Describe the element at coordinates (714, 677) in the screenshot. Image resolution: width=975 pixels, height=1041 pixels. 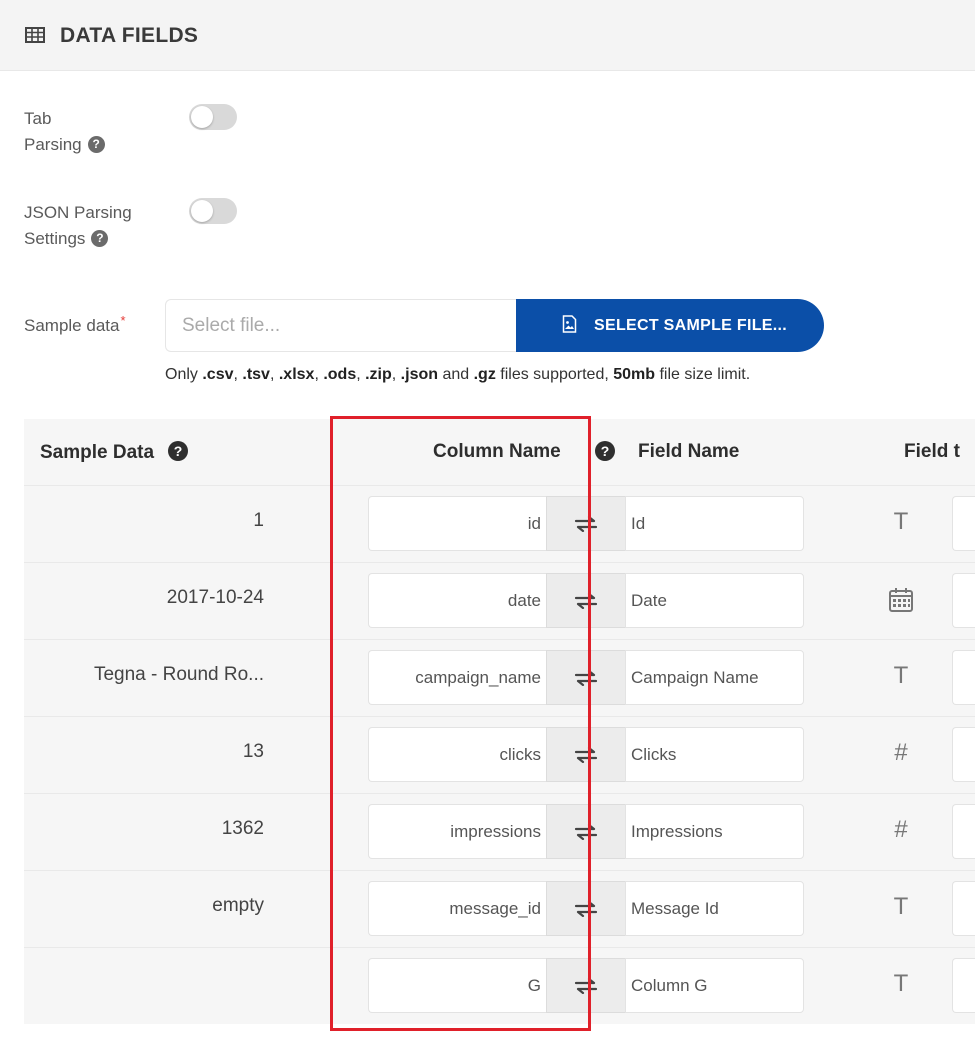
I see `field-name-input: Campaign Name` at that location.